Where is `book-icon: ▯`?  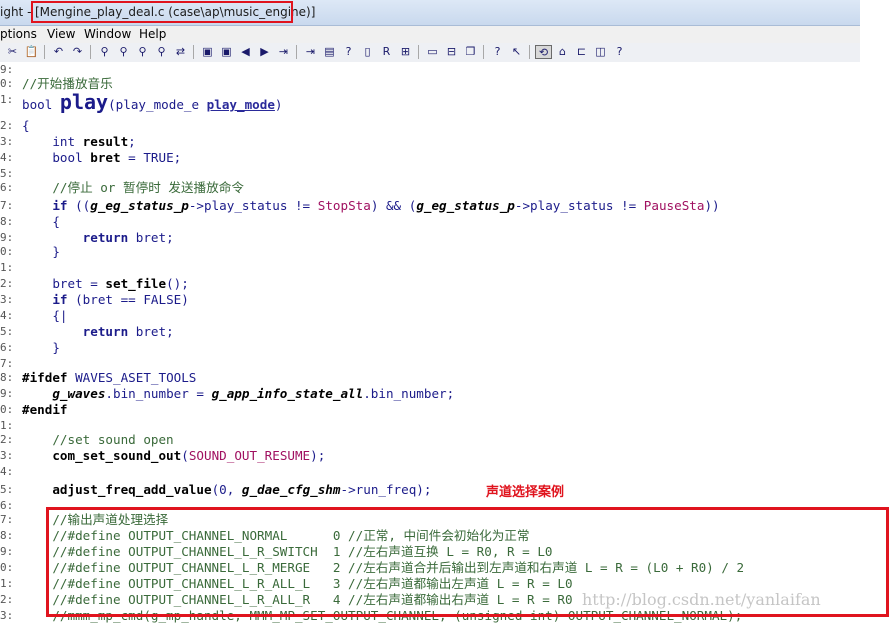 book-icon: ▯ is located at coordinates (367, 52).